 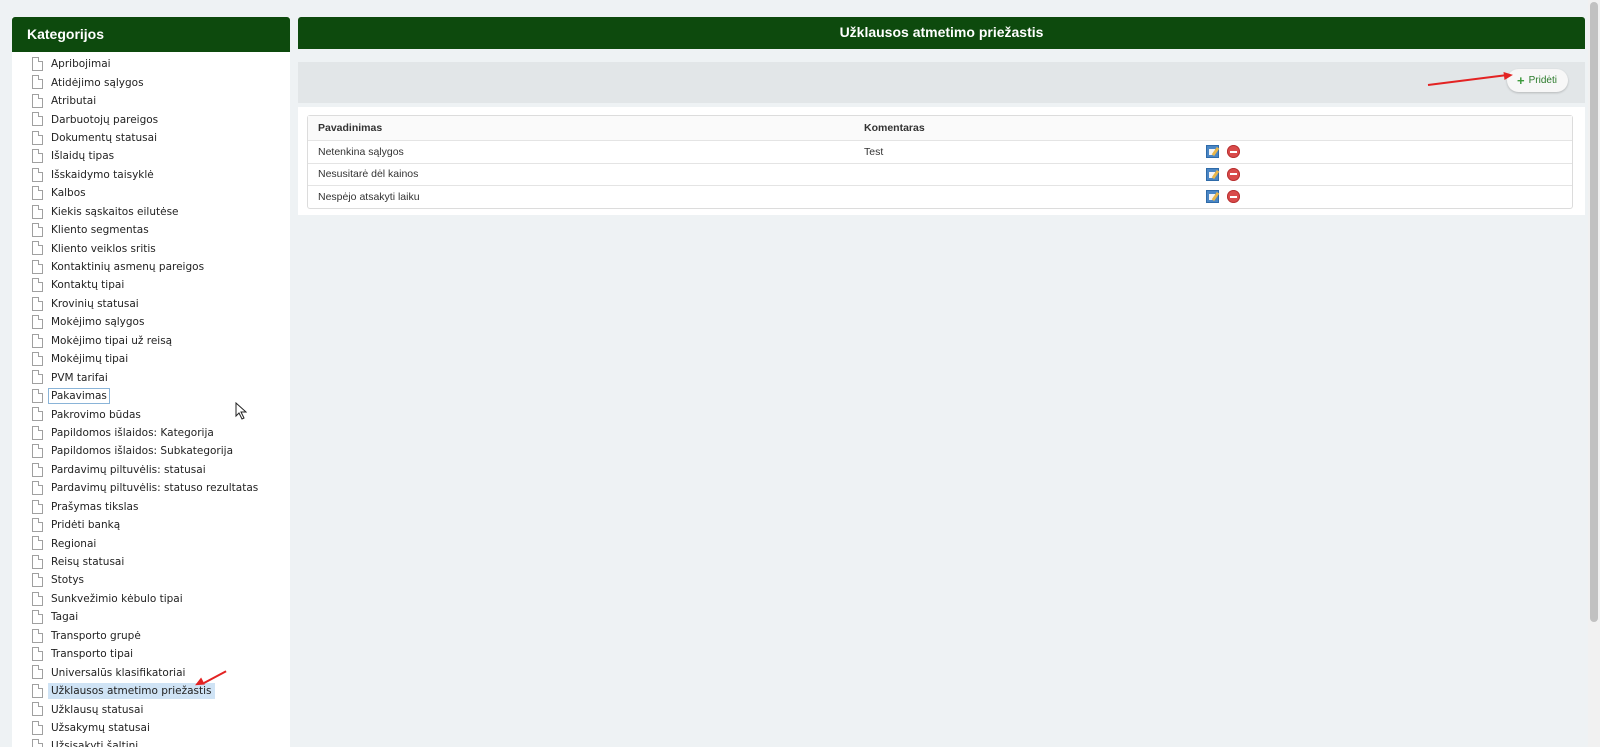 What do you see at coordinates (104, 120) in the screenshot?
I see `tree-item-label: Darbuotojų pareigos` at bounding box center [104, 120].